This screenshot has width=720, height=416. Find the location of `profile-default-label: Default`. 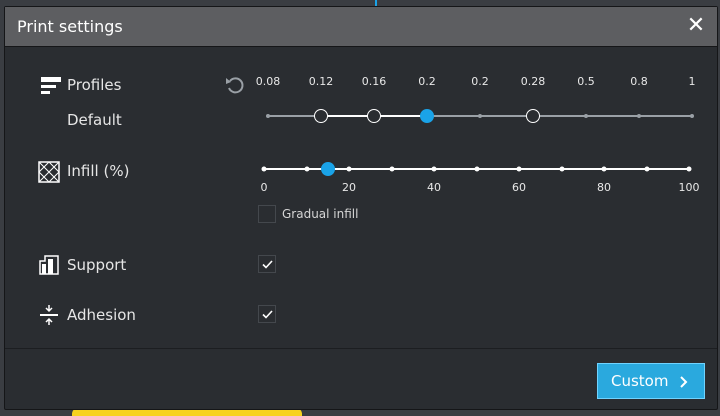

profile-default-label: Default is located at coordinates (94, 120).